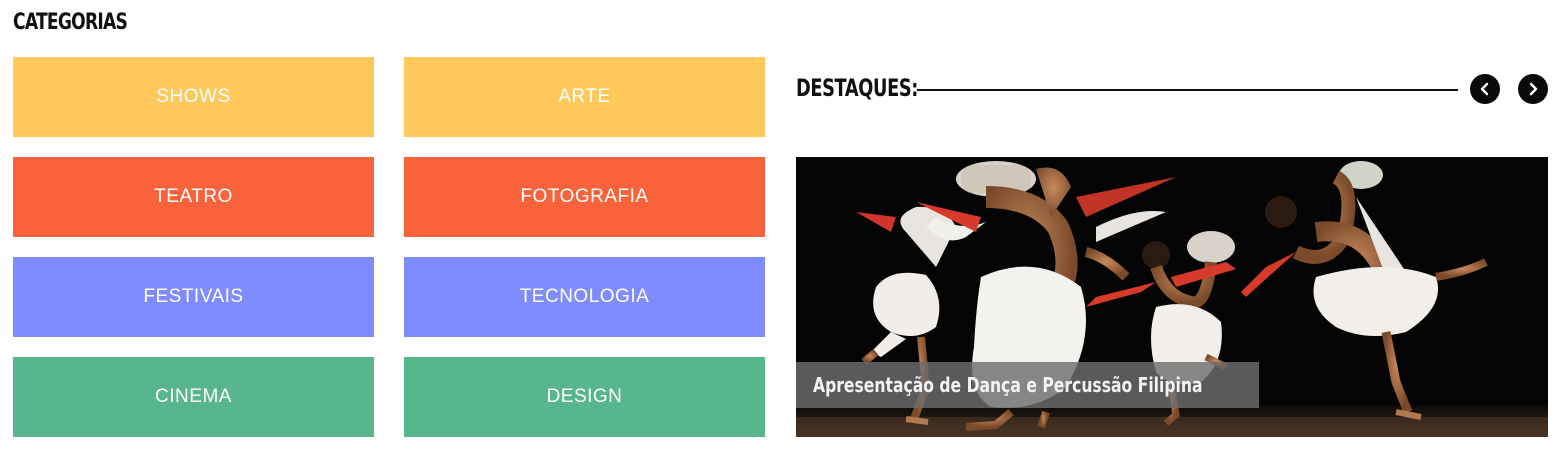  Describe the element at coordinates (193, 97) in the screenshot. I see `category-shows: SHOWS` at that location.